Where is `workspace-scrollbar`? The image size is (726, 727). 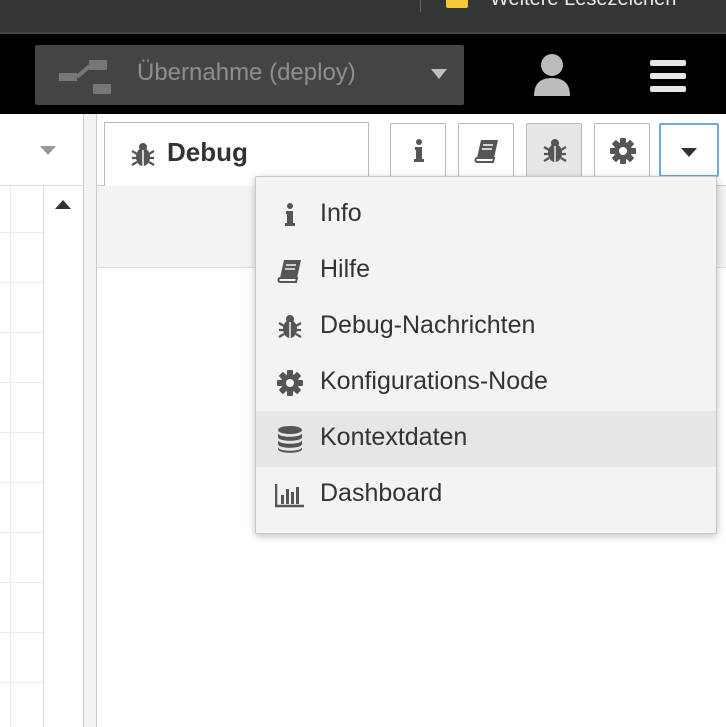 workspace-scrollbar is located at coordinates (63, 456).